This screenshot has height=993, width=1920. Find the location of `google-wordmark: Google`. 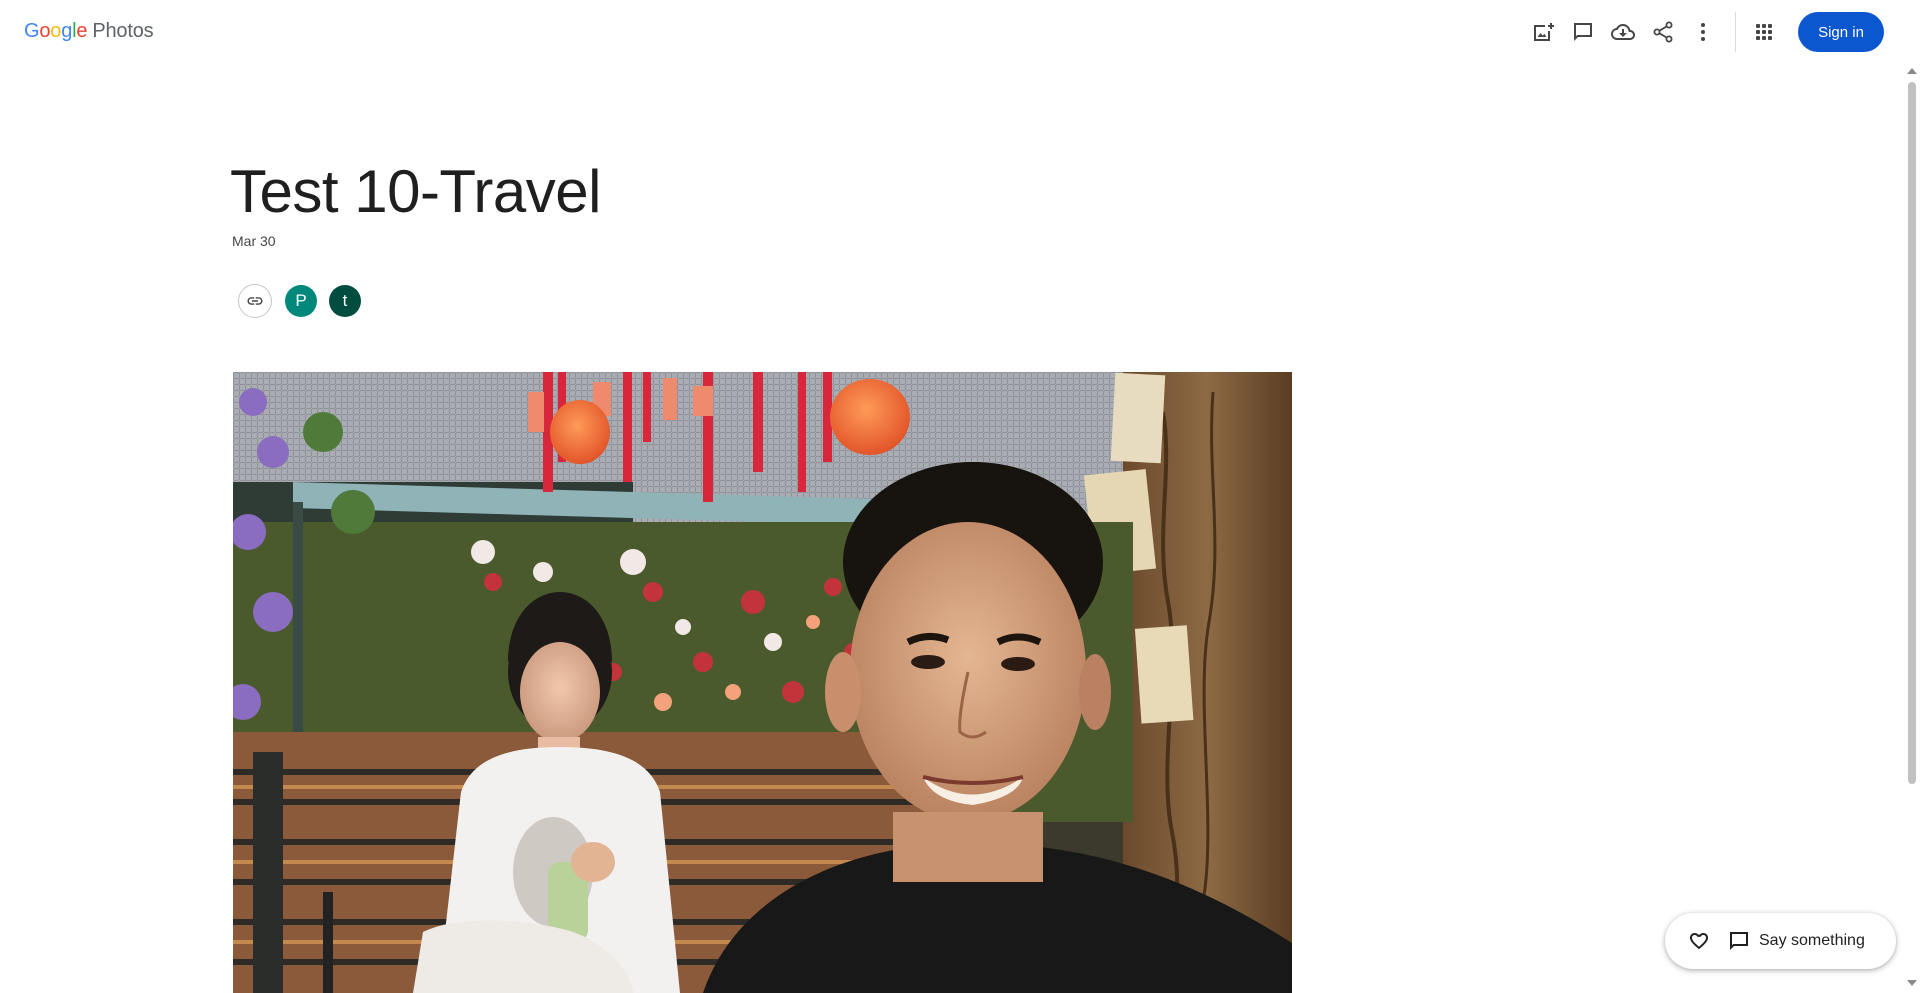

google-wordmark: Google is located at coordinates (56, 31).